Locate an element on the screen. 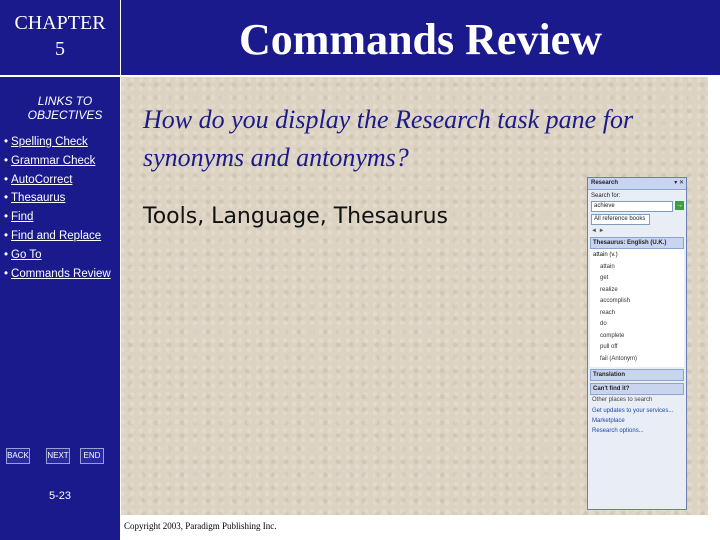  search-input: achieve → is located at coordinates (637, 206).